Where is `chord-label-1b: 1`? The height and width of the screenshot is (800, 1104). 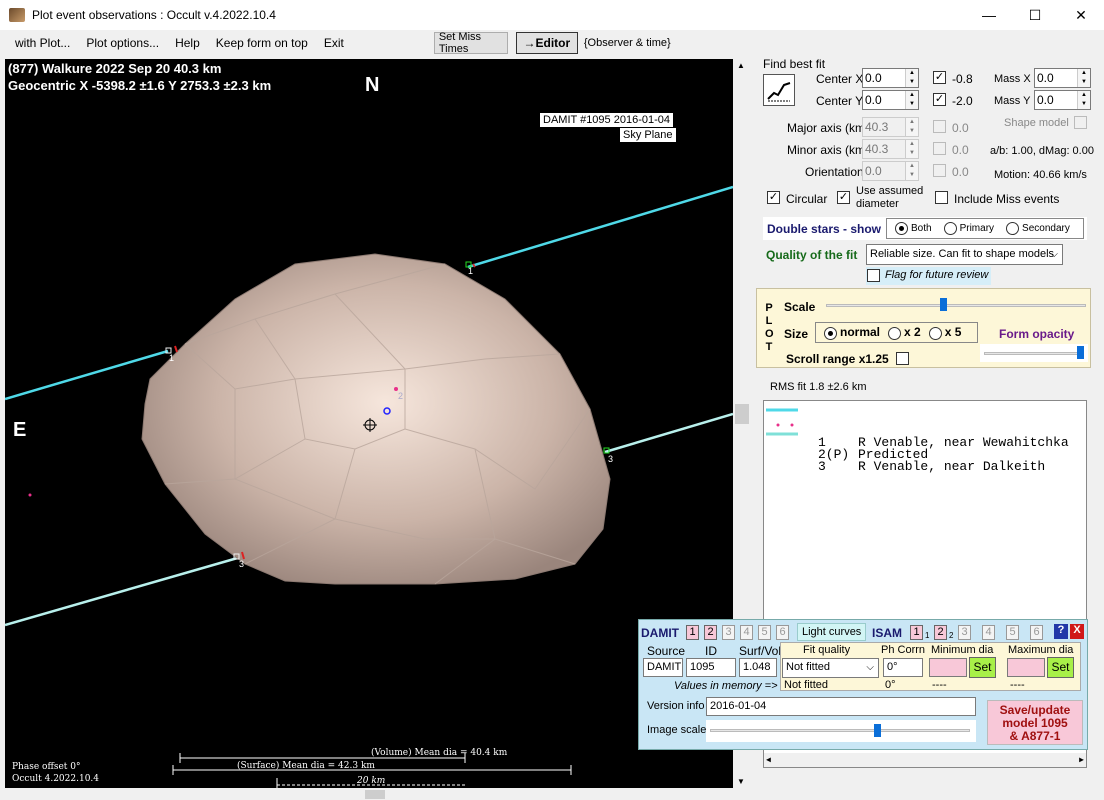 chord-label-1b: 1 is located at coordinates (172, 358).